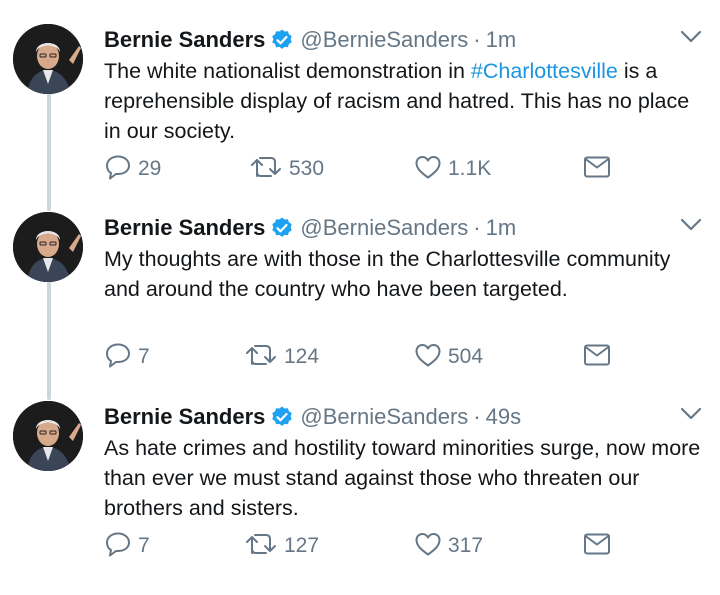 This screenshot has height=595, width=720. What do you see at coordinates (281, 546) in the screenshot?
I see `retweet-button: 127` at bounding box center [281, 546].